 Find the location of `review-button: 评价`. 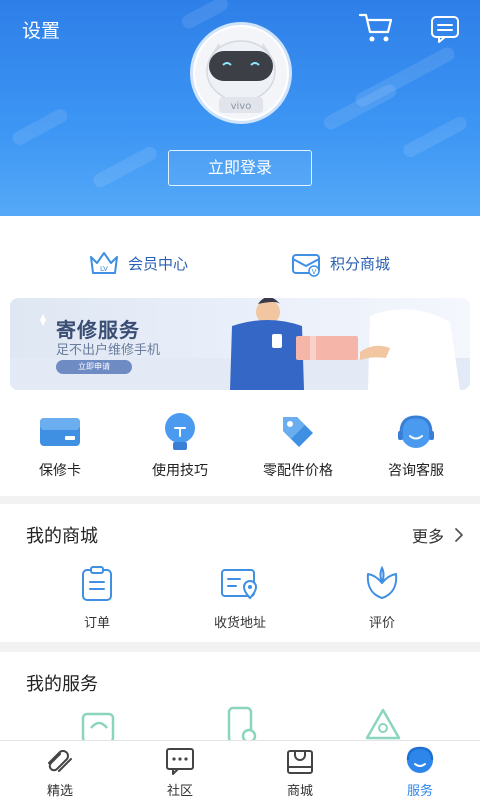

review-button: 评价 is located at coordinates (382, 598).